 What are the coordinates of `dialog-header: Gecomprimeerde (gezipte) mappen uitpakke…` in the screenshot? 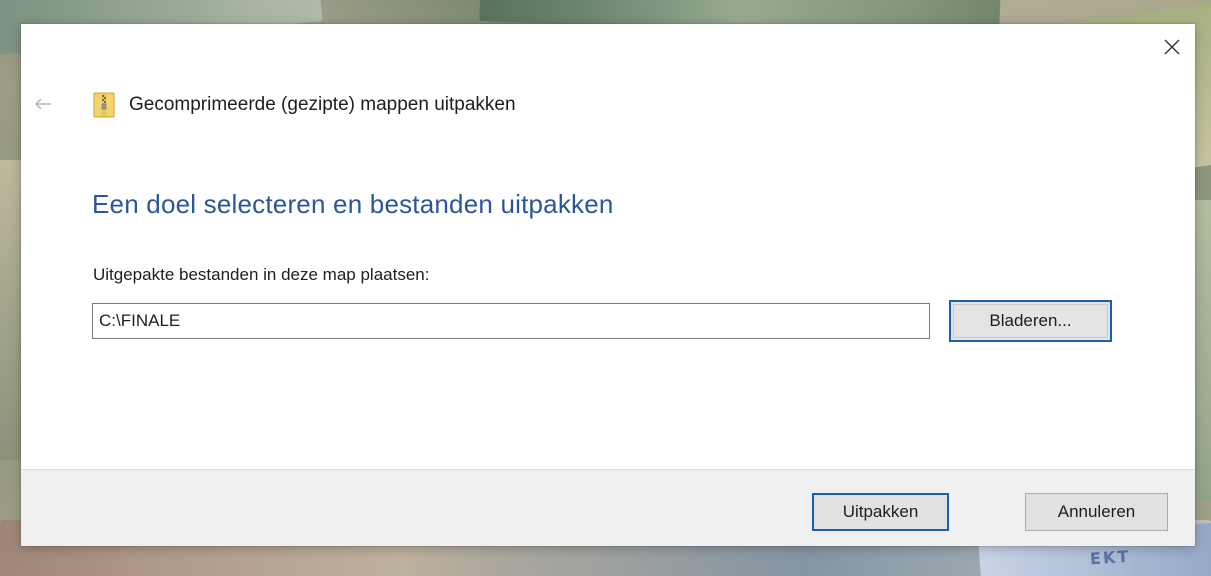 It's located at (304, 105).